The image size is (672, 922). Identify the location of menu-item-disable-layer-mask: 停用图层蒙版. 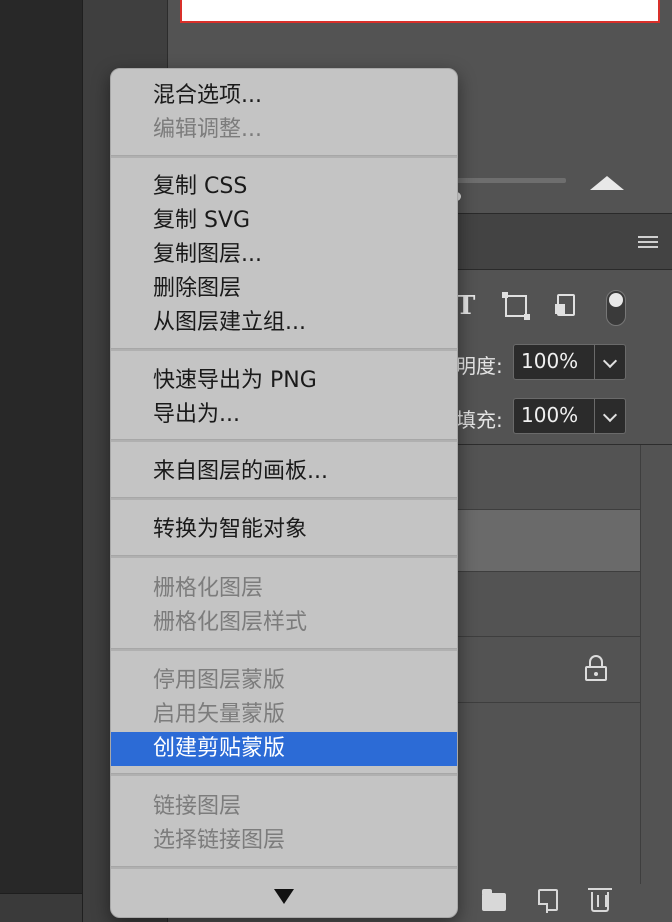
(219, 680).